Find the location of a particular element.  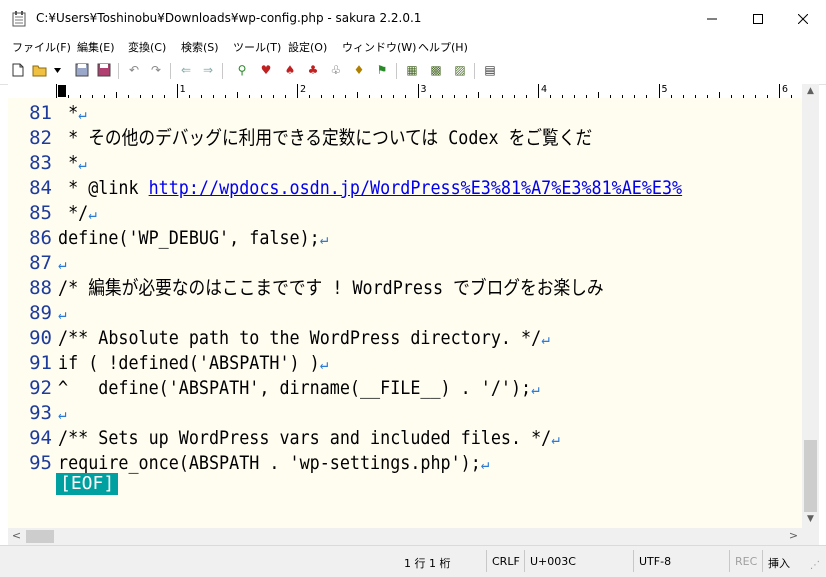

code-text: */ is located at coordinates (73, 213).